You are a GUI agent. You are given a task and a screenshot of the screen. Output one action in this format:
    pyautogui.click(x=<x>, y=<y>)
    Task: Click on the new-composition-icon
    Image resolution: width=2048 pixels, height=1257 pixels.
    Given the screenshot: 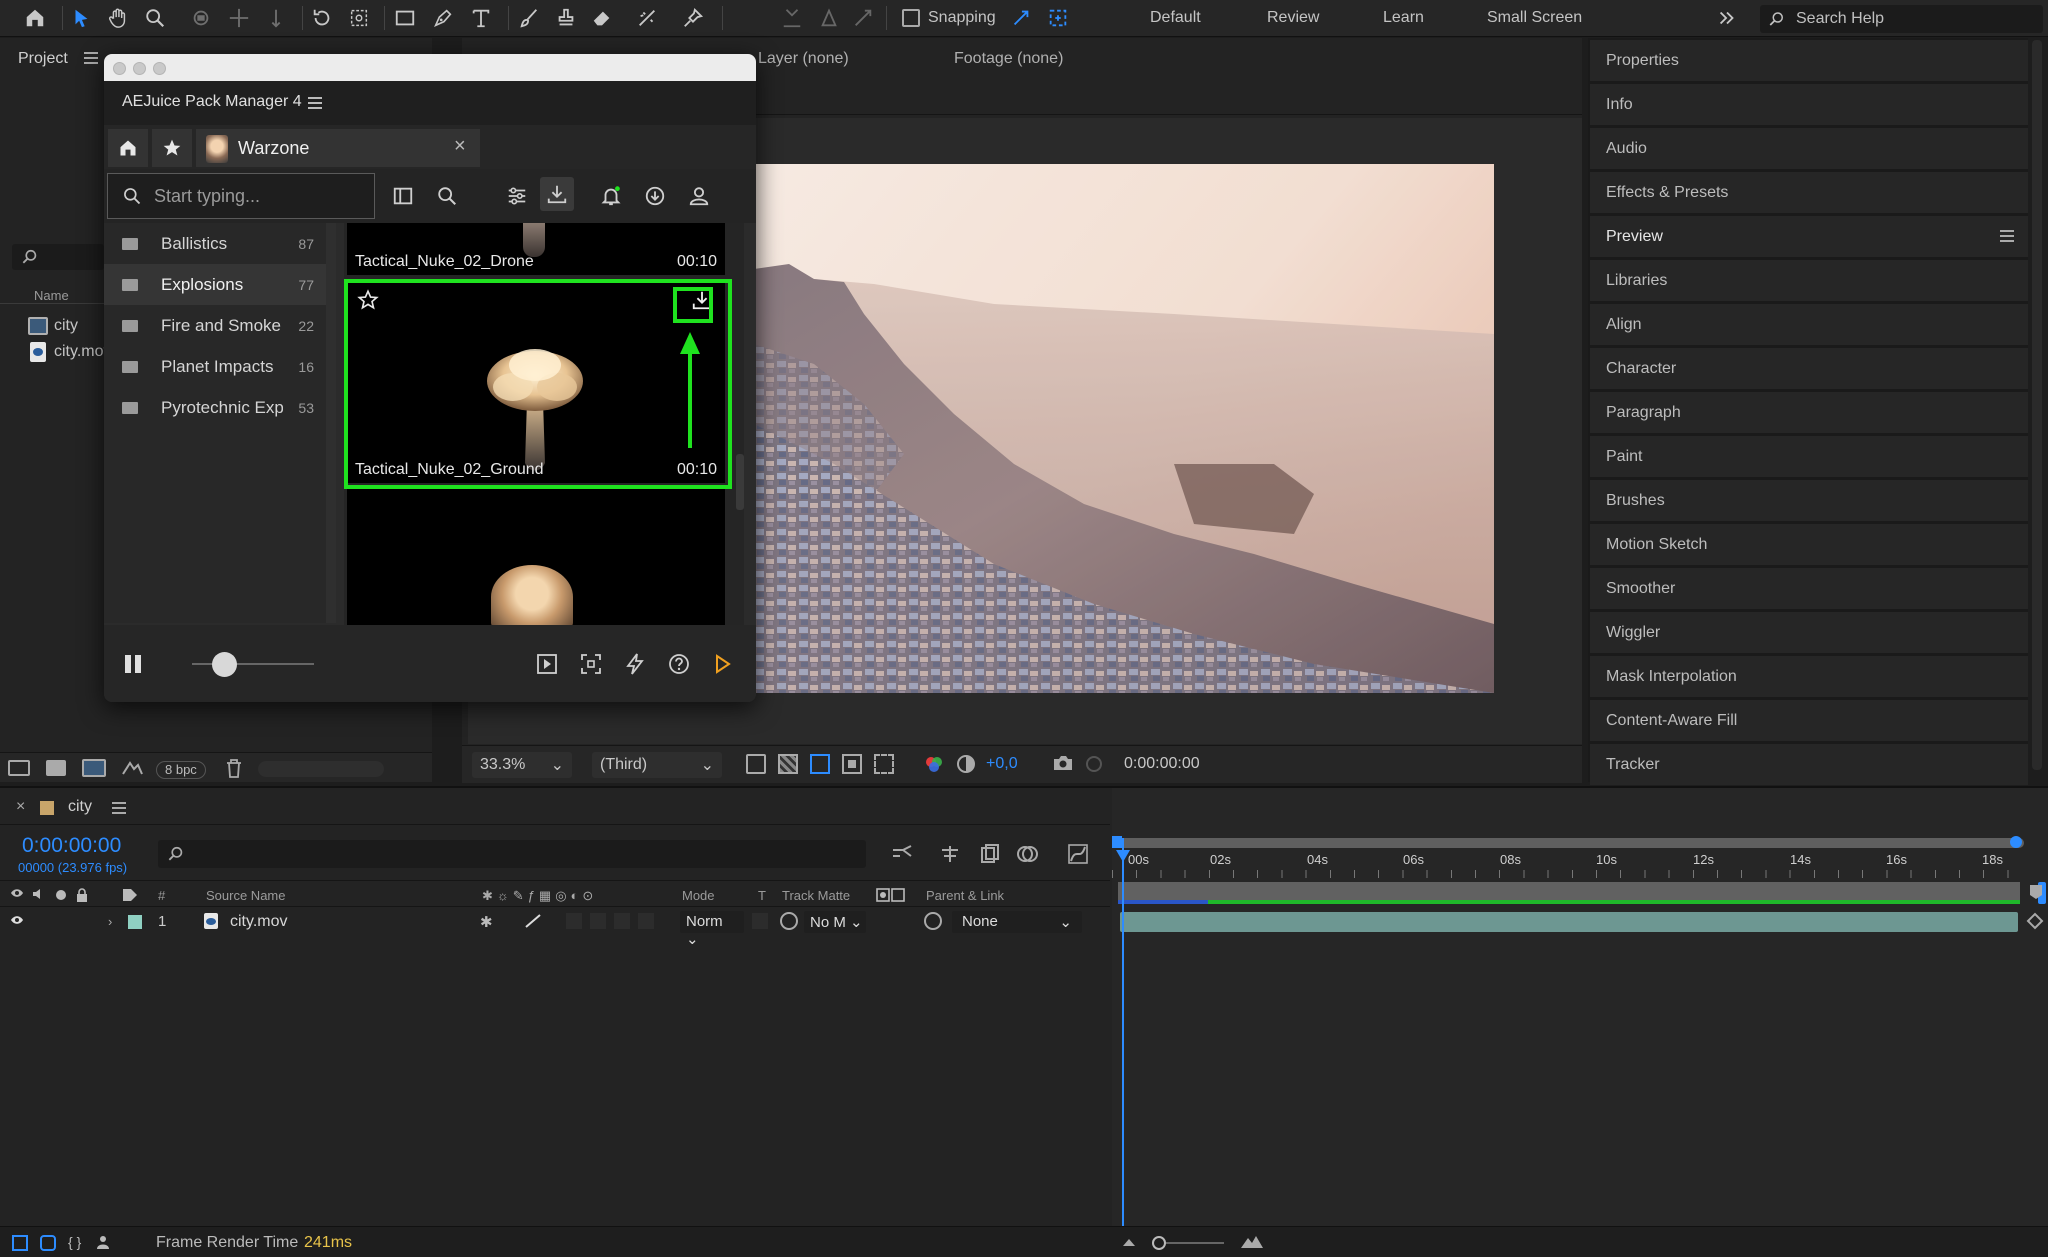 What is the action you would take?
    pyautogui.click(x=94, y=768)
    